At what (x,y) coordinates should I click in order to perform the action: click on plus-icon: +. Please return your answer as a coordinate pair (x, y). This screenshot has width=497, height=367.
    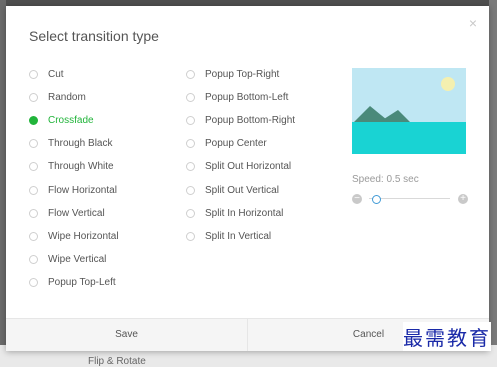
    Looking at the image, I should click on (463, 199).